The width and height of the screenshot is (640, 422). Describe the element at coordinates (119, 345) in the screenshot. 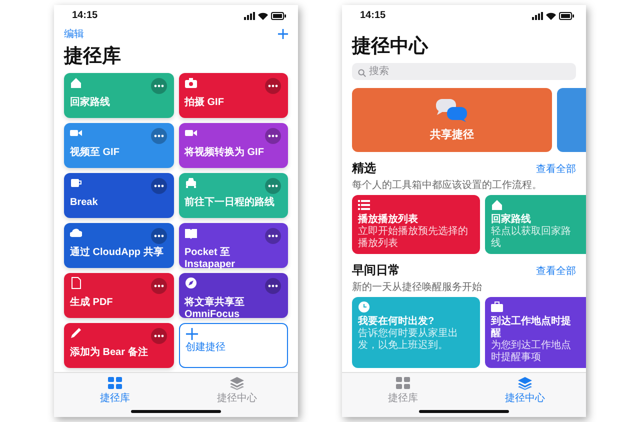

I see `shortcut-card: 添加为 Bear 备注` at that location.